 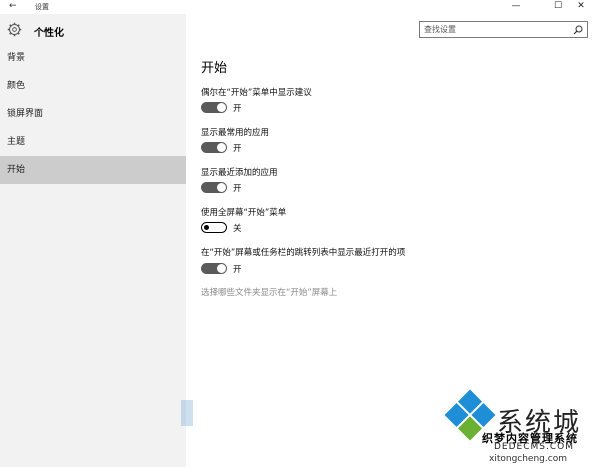 I want to click on setting-label-full-screen: 使用全屏幕“开始”菜单, so click(x=244, y=213).